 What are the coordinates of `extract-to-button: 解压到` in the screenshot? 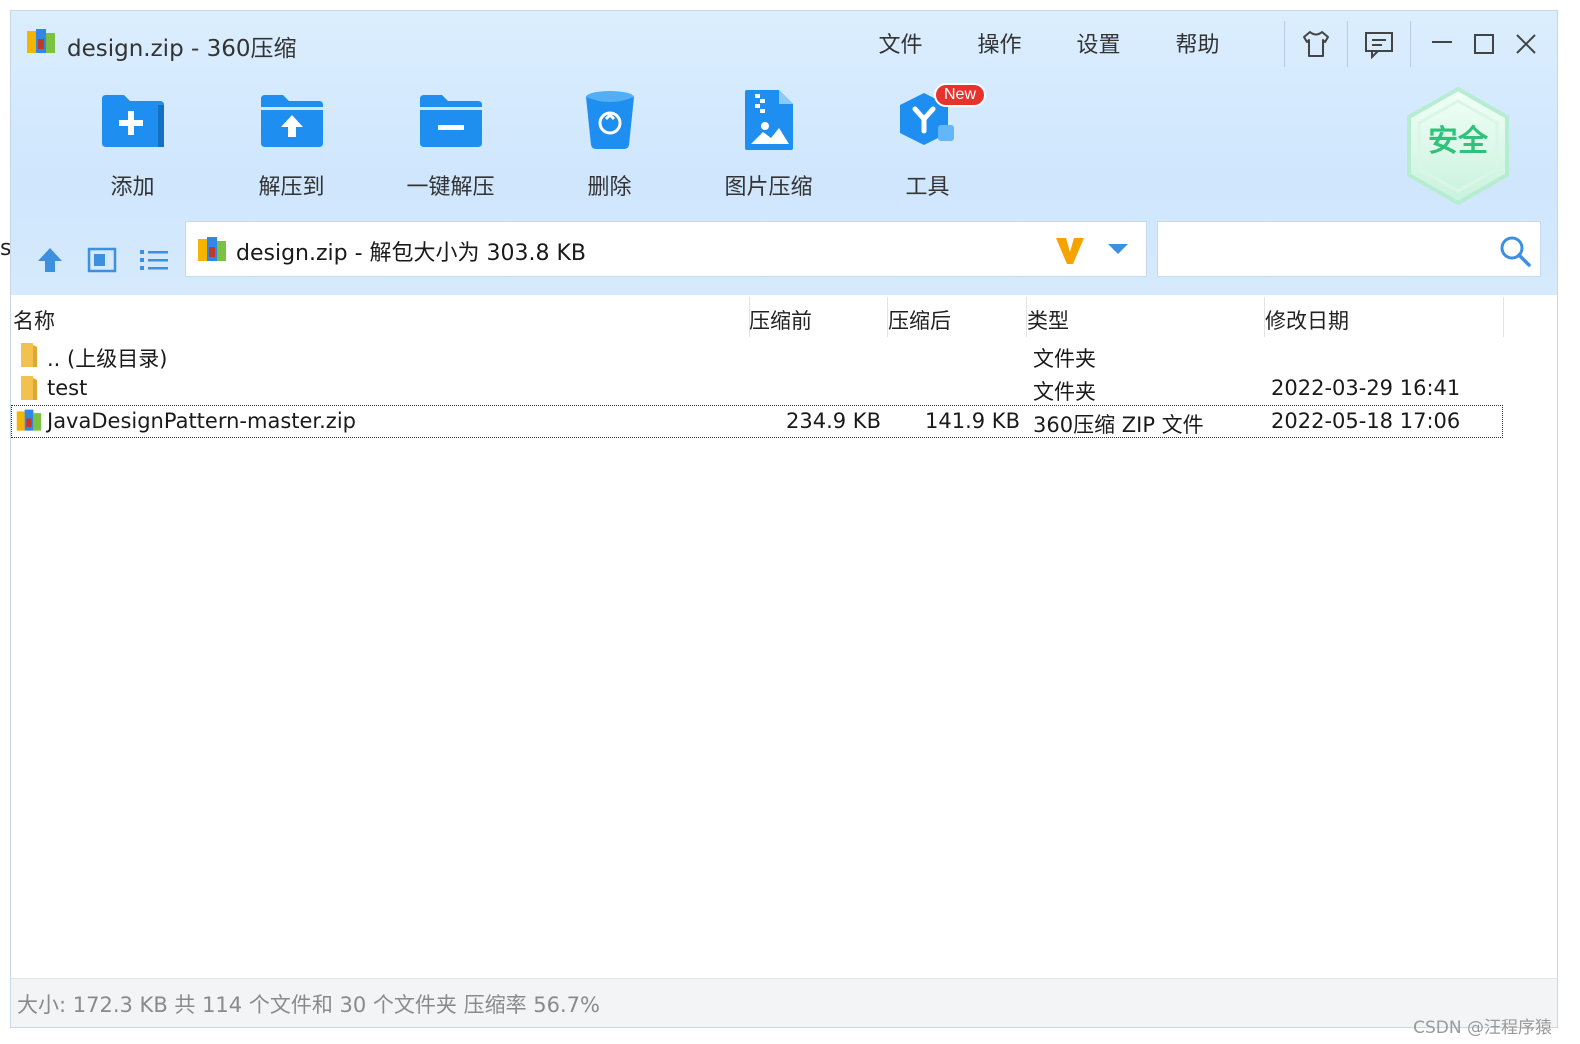 It's located at (291, 147).